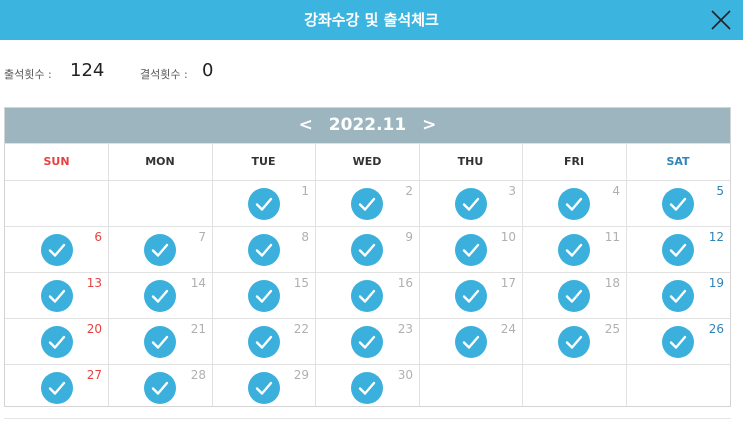  I want to click on calendar-day-3: 3, so click(470, 203).